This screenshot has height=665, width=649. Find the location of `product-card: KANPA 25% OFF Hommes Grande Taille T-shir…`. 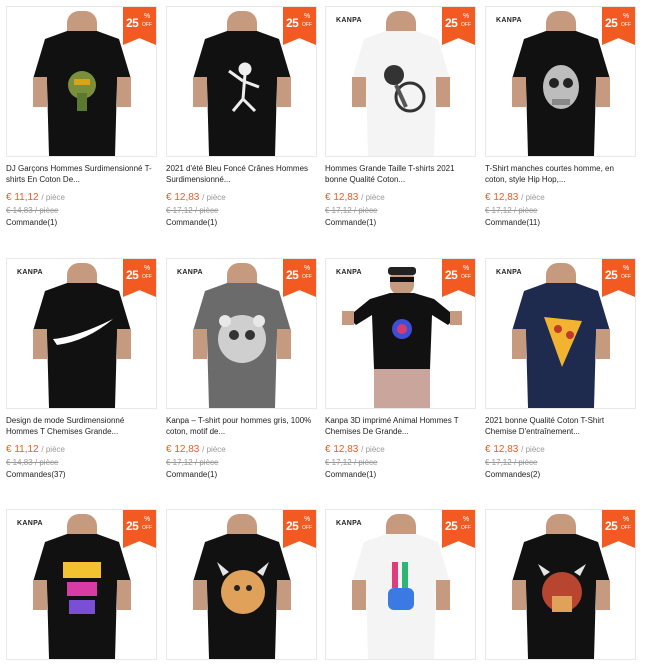

product-card: KANPA 25% OFF Hommes Grande Taille T-shir… is located at coordinates (400, 116).